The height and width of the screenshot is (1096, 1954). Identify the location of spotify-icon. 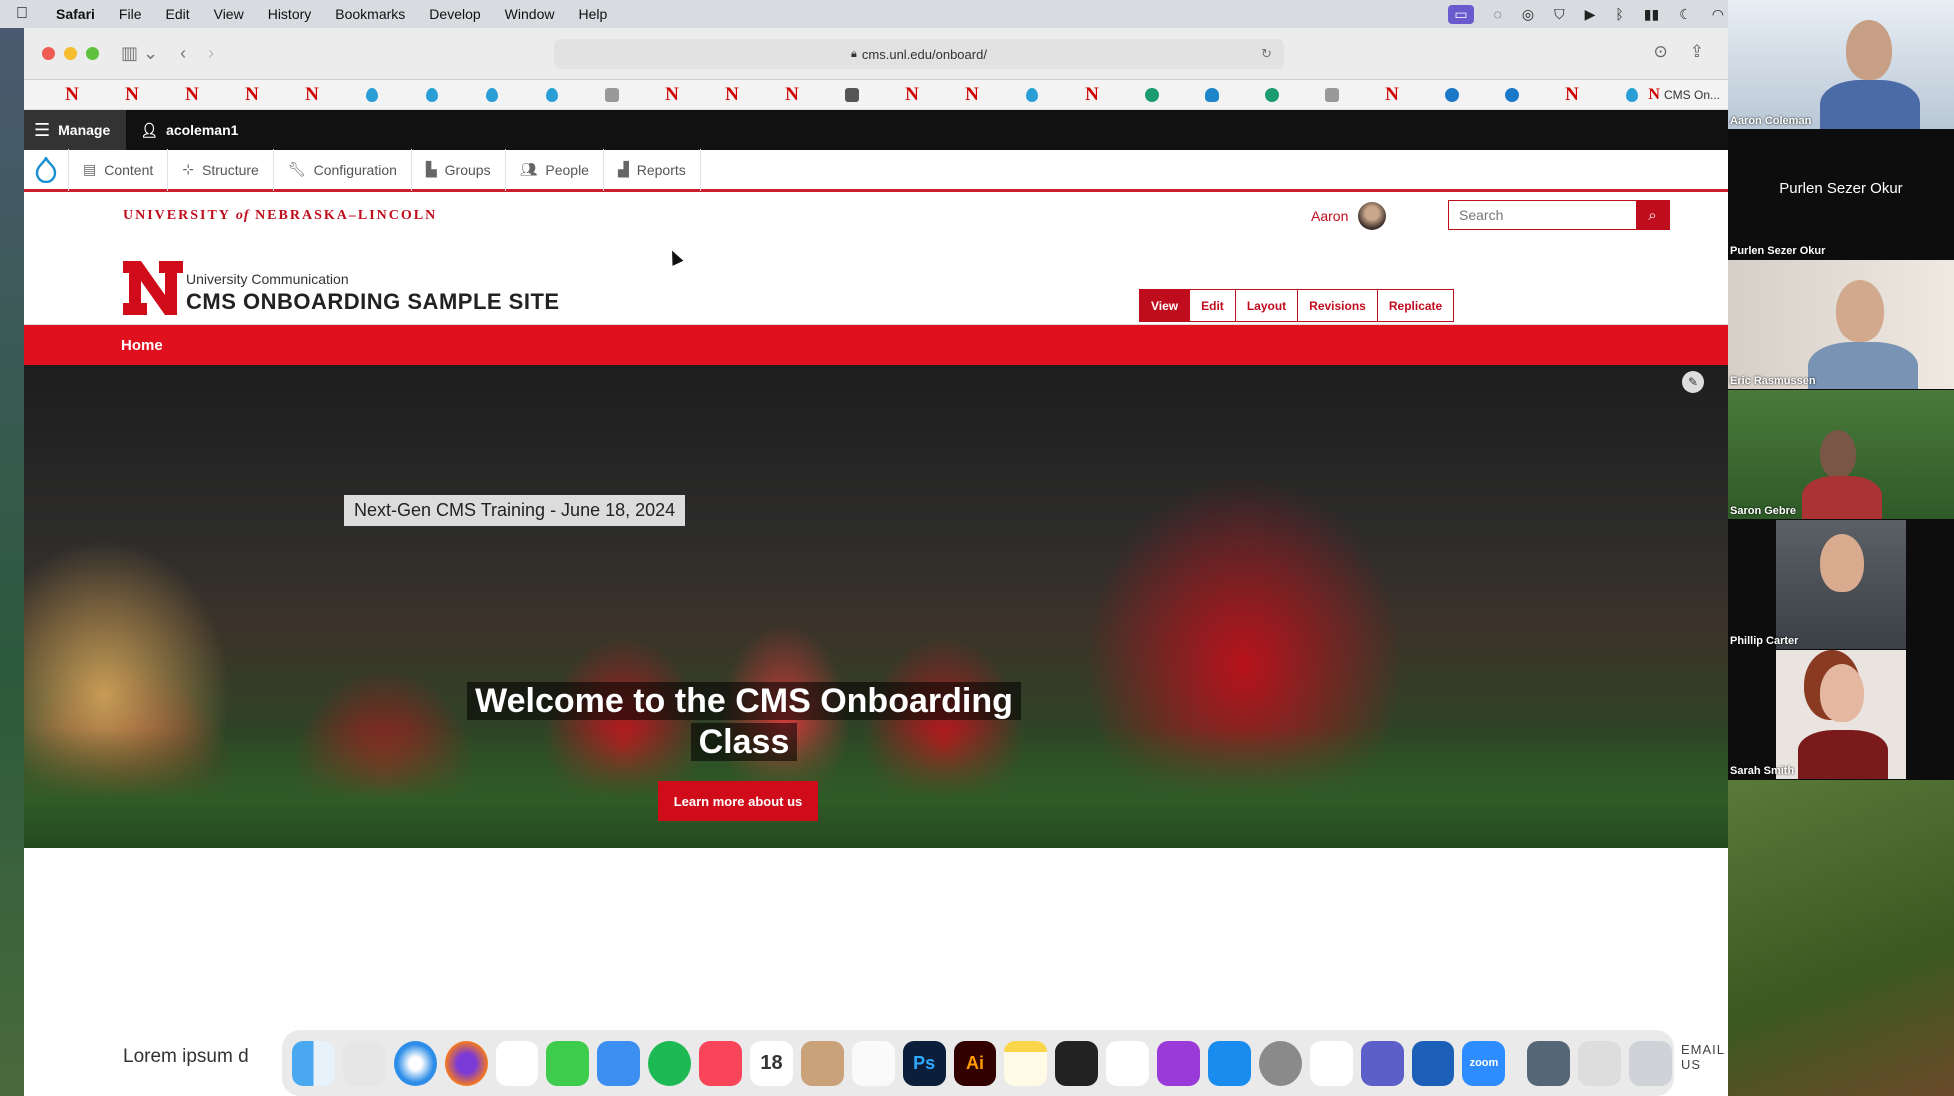
(670, 1063).